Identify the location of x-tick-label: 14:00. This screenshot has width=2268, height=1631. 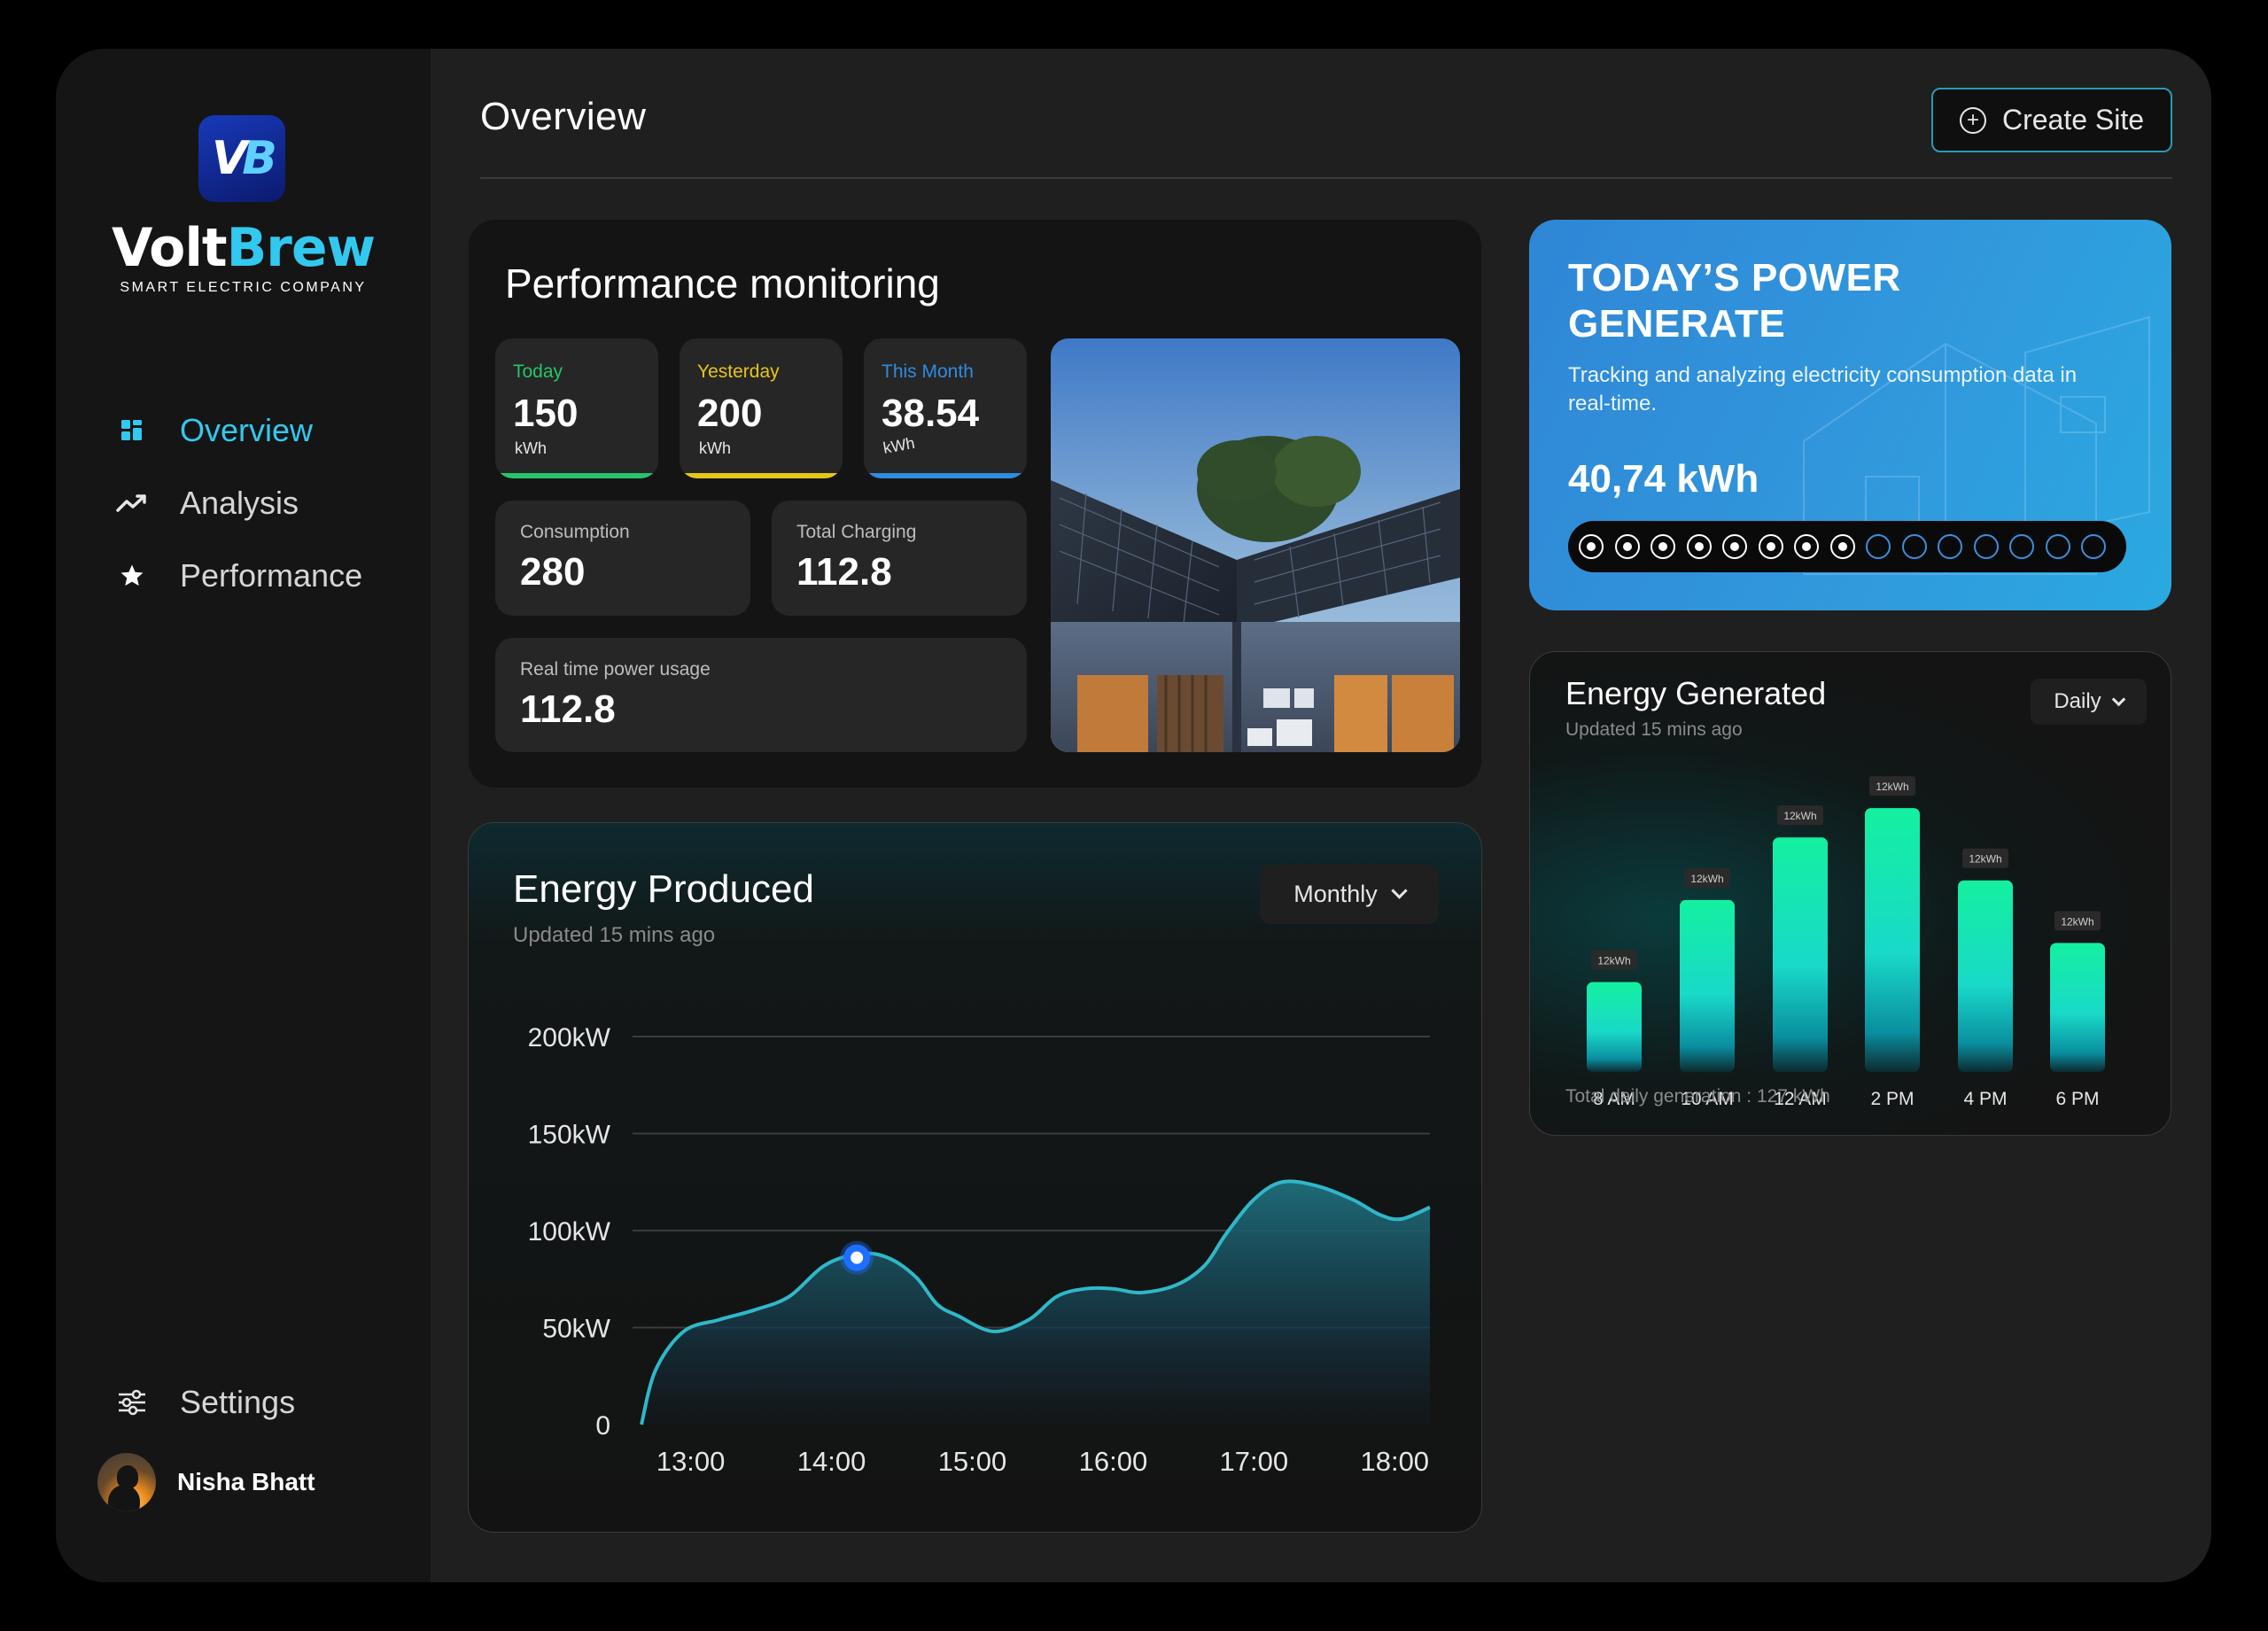
(831, 1461).